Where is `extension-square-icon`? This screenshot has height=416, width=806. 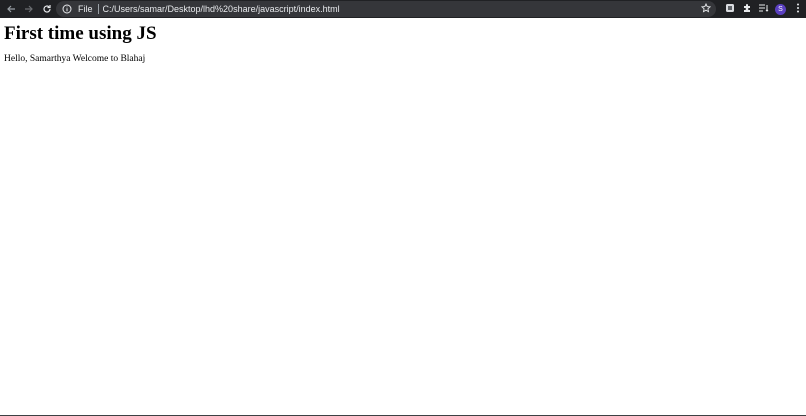 extension-square-icon is located at coordinates (730, 9).